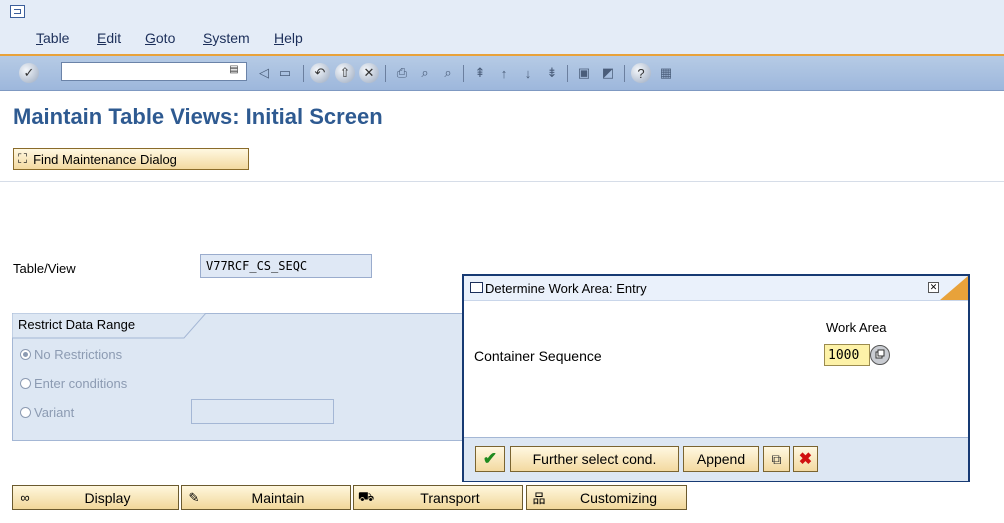 This screenshot has width=1004, height=523. Describe the element at coordinates (56, 38) in the screenshot. I see `menu-label: able` at that location.